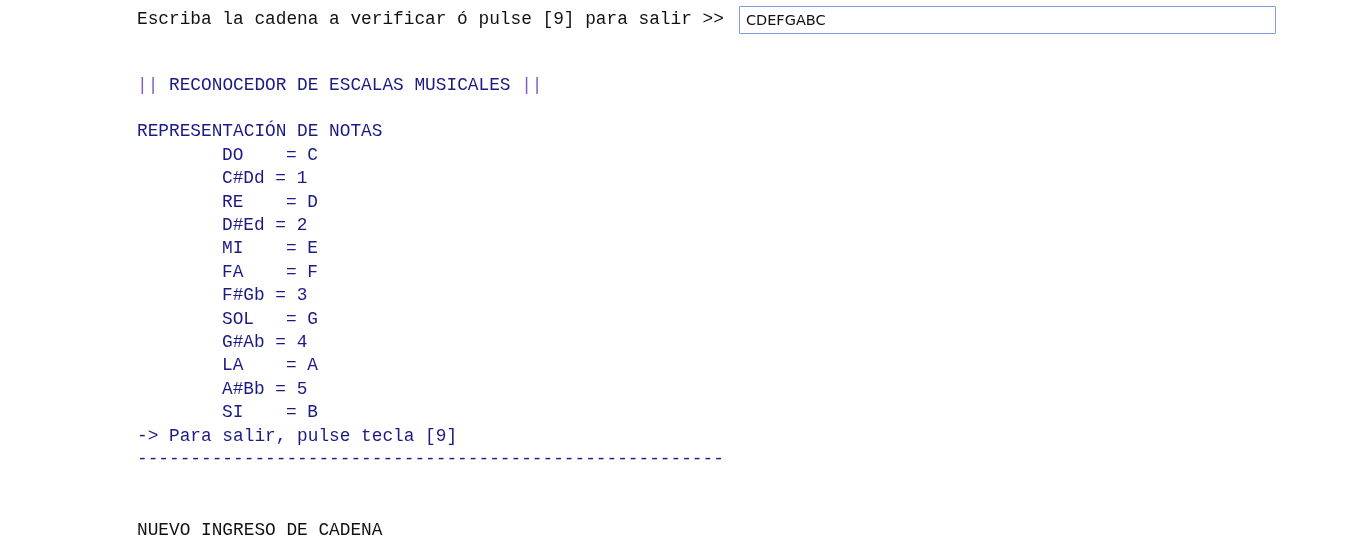 The height and width of the screenshot is (557, 1362). I want to click on prompt-label: Escriba la cadena a verificar ó pulse [9] para salir >>, so click(430, 20).